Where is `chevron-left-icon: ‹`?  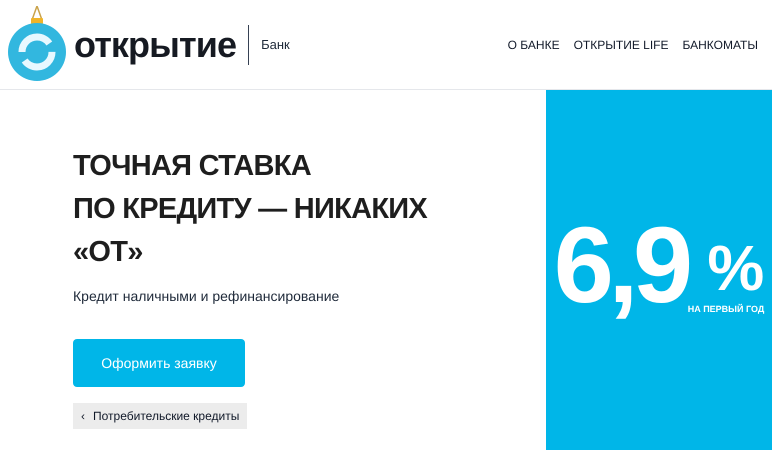 chevron-left-icon: ‹ is located at coordinates (83, 416).